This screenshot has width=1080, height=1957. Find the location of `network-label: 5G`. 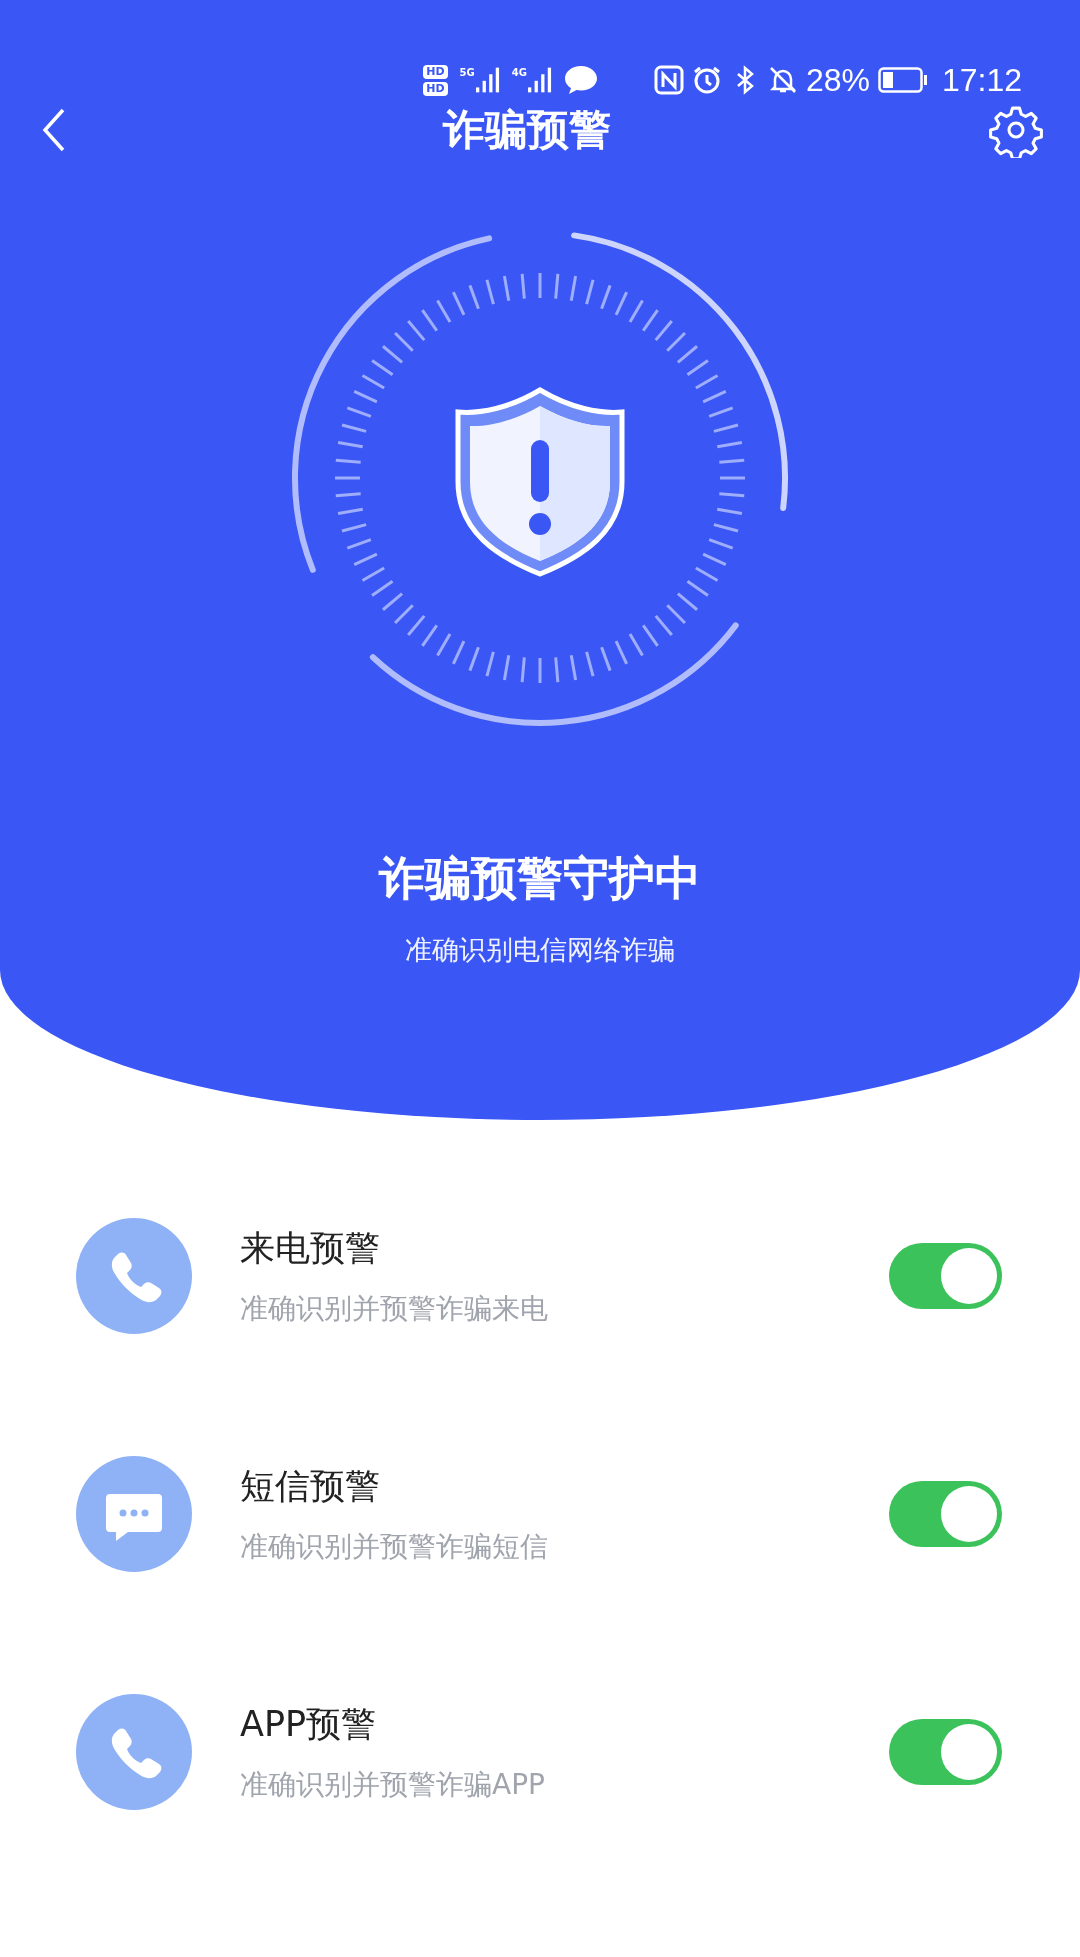

network-label: 5G is located at coordinates (467, 73).